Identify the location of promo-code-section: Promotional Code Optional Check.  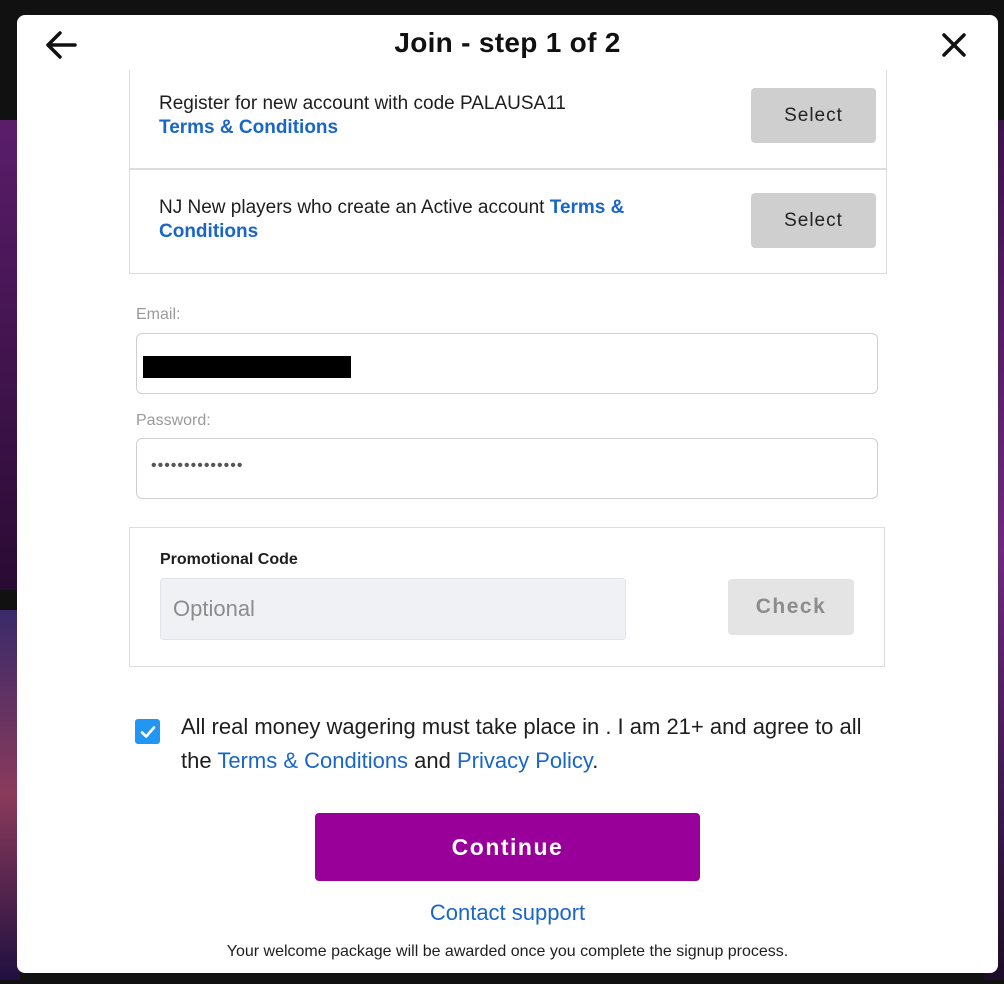
(507, 597).